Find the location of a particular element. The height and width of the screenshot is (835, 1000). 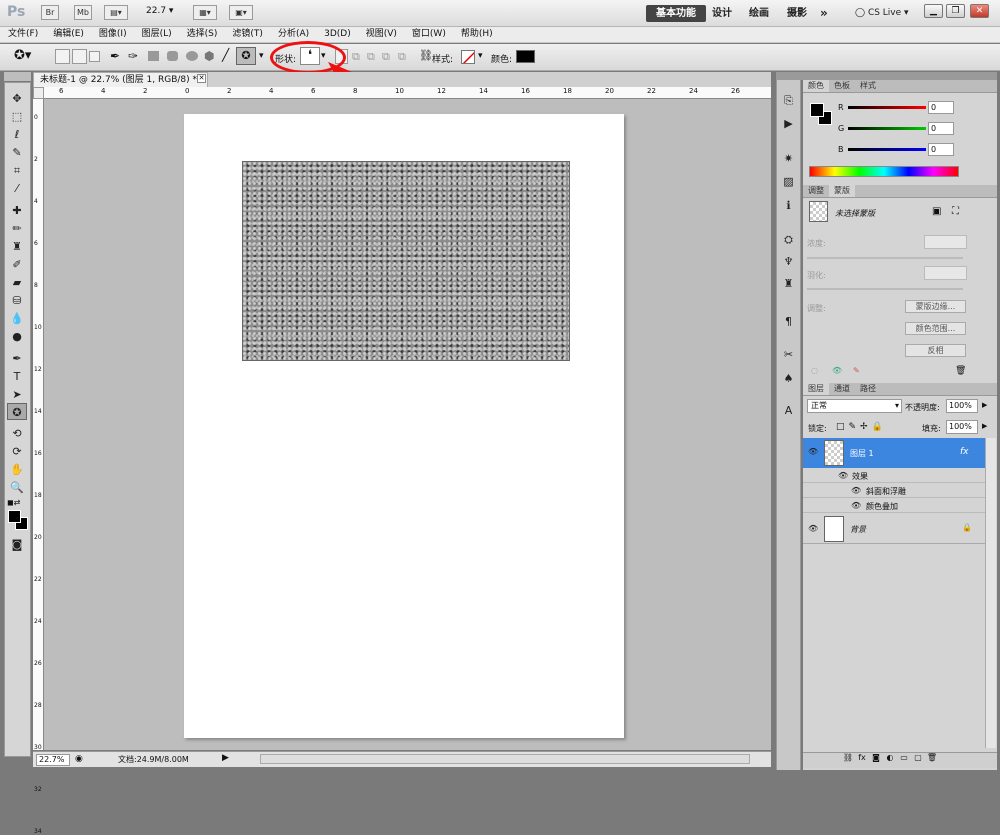

zoom-tool-icon: 🔍 is located at coordinates (17, 487).